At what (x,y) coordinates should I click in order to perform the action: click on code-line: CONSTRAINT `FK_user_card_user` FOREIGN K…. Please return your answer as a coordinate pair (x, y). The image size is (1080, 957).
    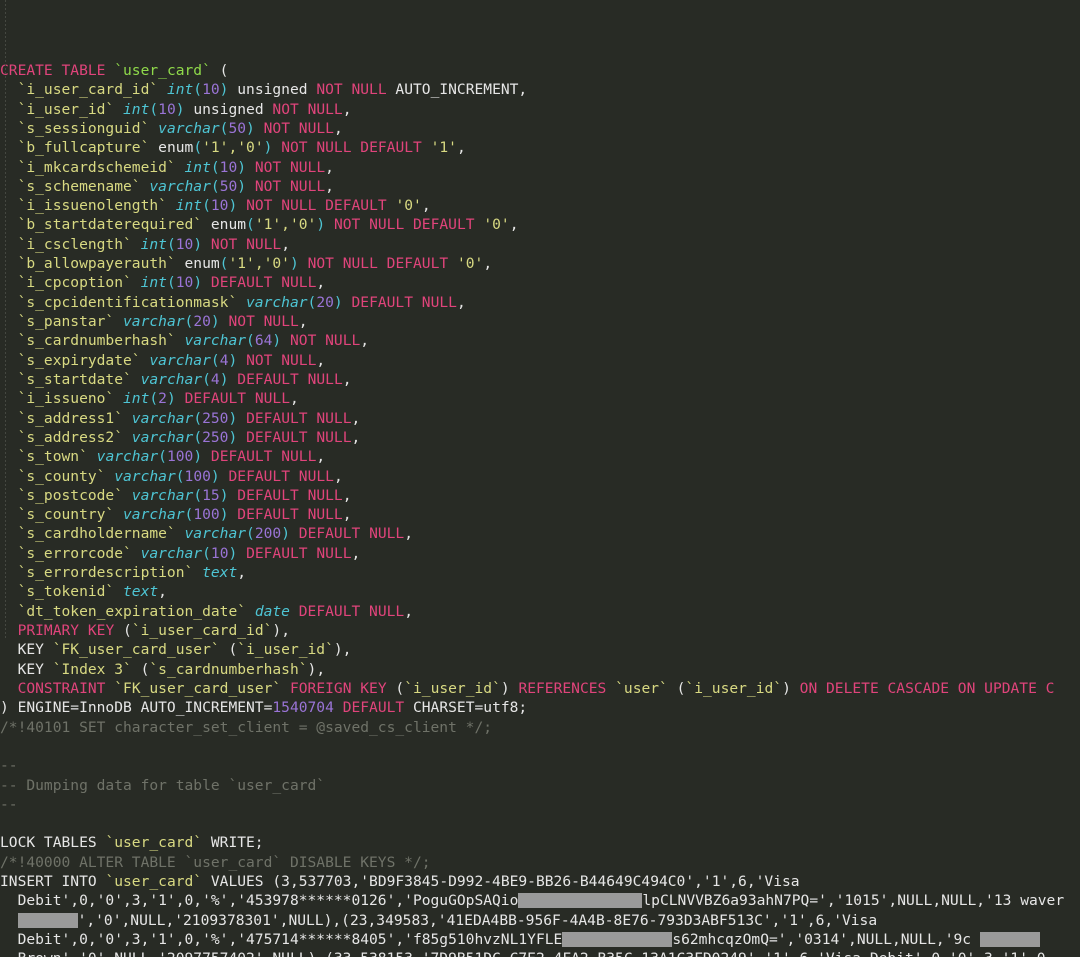
    Looking at the image, I should click on (540, 688).